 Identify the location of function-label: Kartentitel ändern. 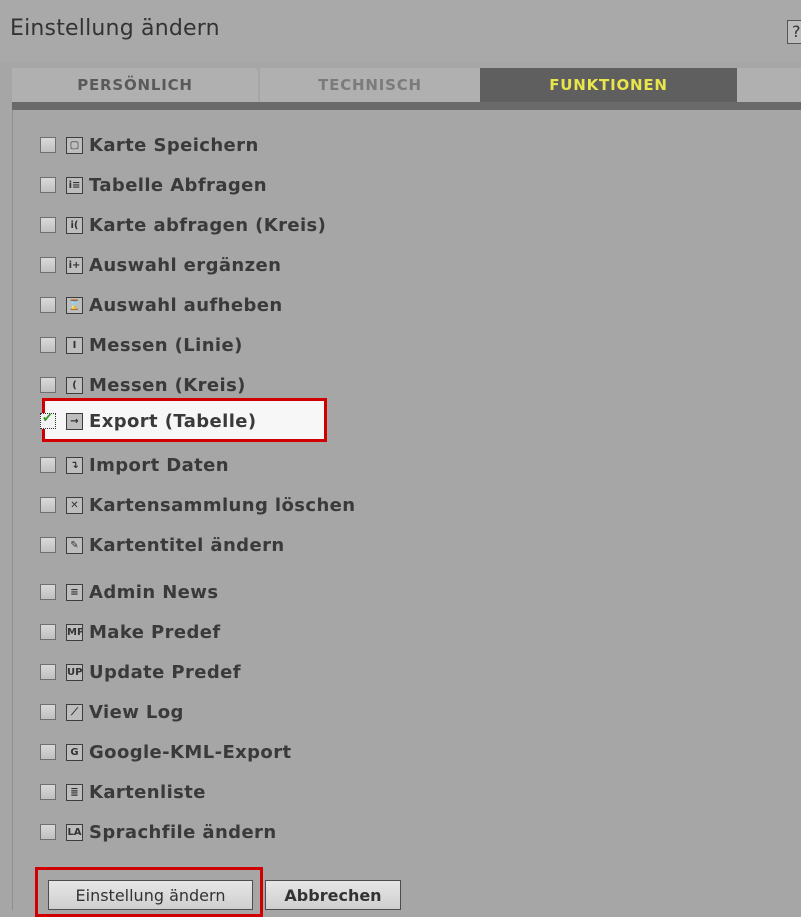
(187, 545).